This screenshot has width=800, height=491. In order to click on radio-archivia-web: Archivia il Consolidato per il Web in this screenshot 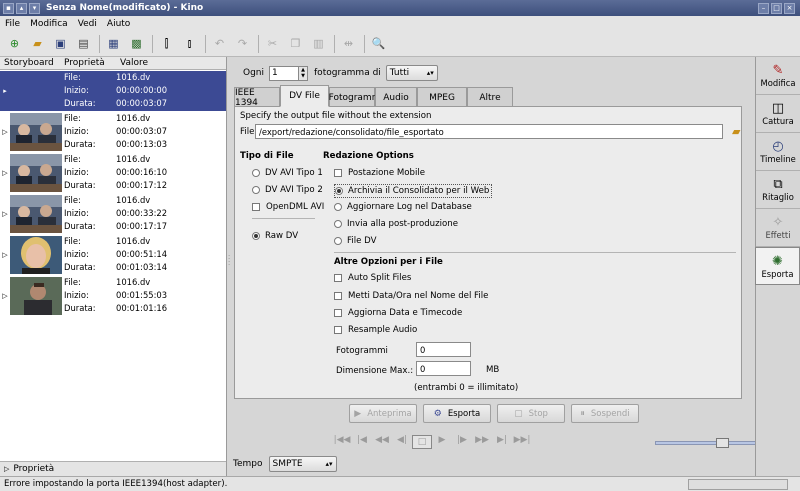, I will do `click(413, 191)`.